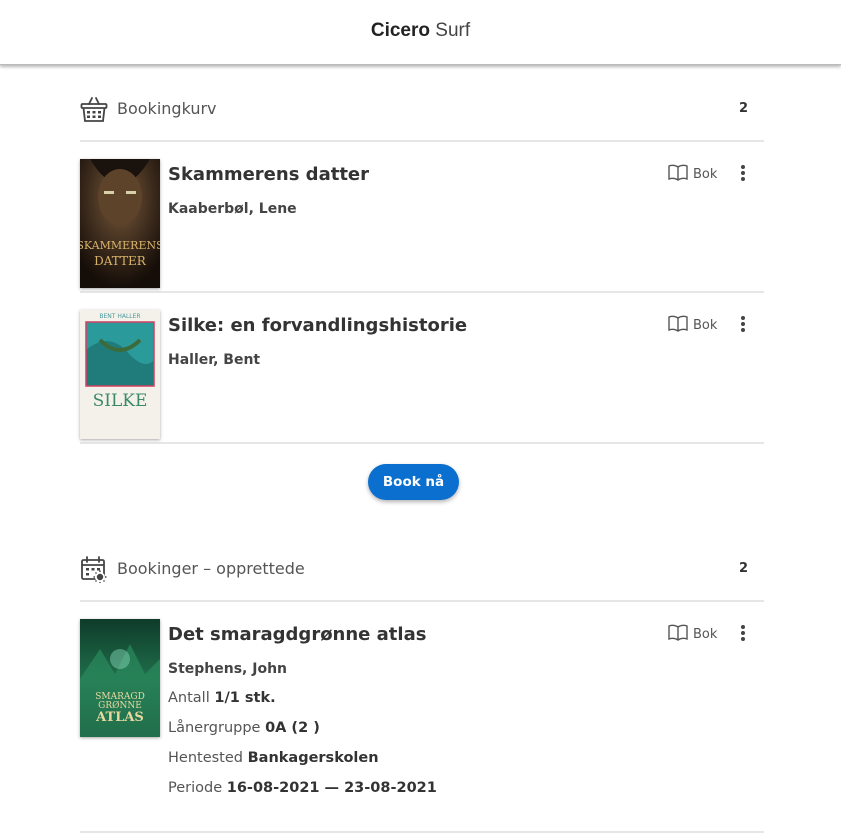 The height and width of the screenshot is (838, 841). I want to click on bookings-created-count: 2, so click(743, 568).